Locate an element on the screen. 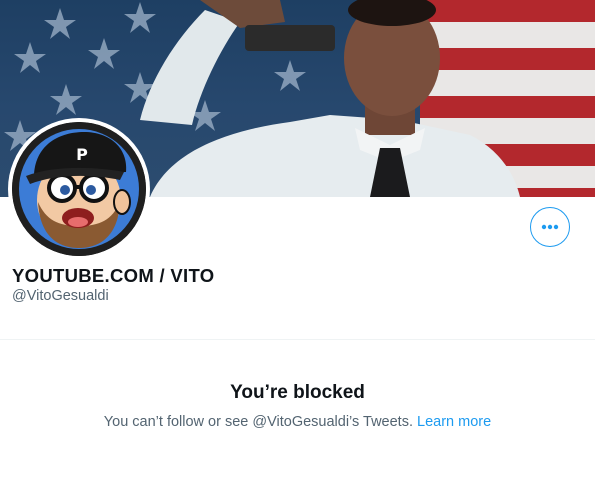 Image resolution: width=595 pixels, height=496 pixels. profile-handle: @VitoGesualdi is located at coordinates (60, 296).